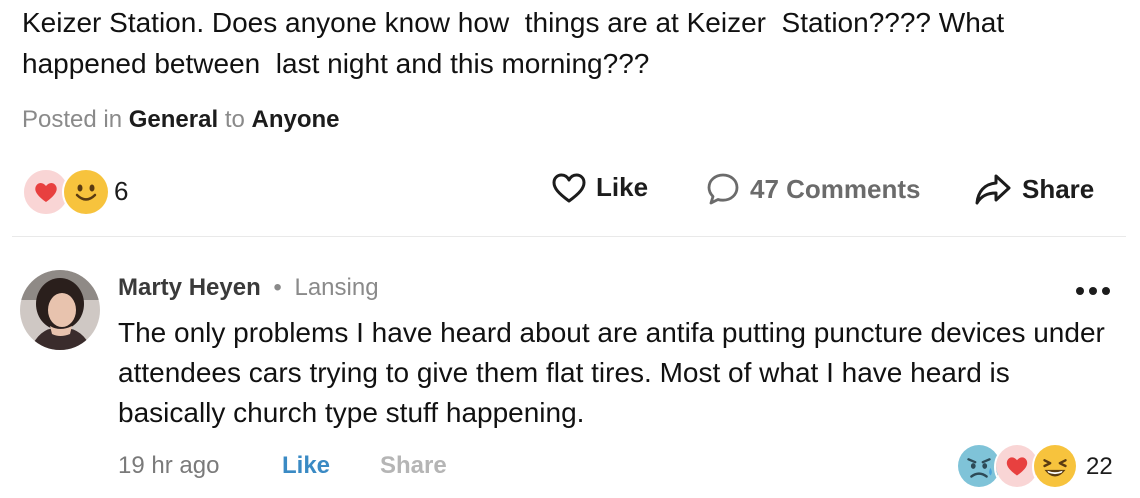 This screenshot has width=1140, height=498. Describe the element at coordinates (1099, 466) in the screenshot. I see `comment-reaction-count: 22` at that location.